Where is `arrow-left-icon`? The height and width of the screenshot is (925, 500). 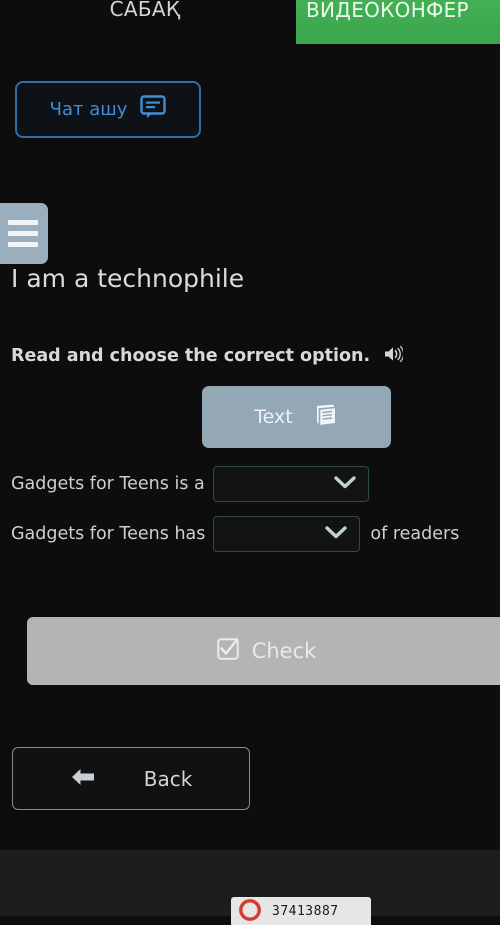
arrow-left-icon is located at coordinates (83, 779).